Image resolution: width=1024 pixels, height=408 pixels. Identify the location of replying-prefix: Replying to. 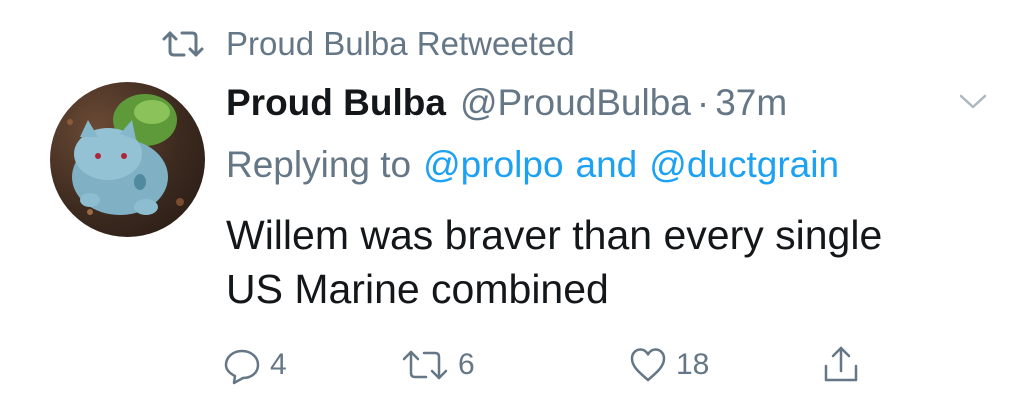
(319, 164).